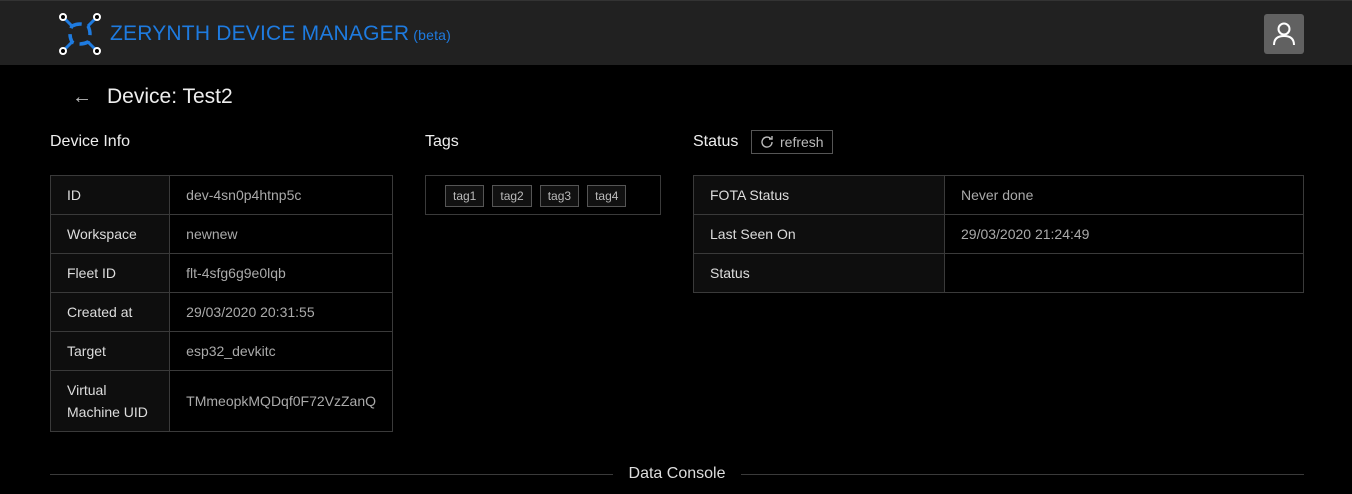 The image size is (1352, 494). I want to click on row-label: Fleet ID, so click(110, 273).